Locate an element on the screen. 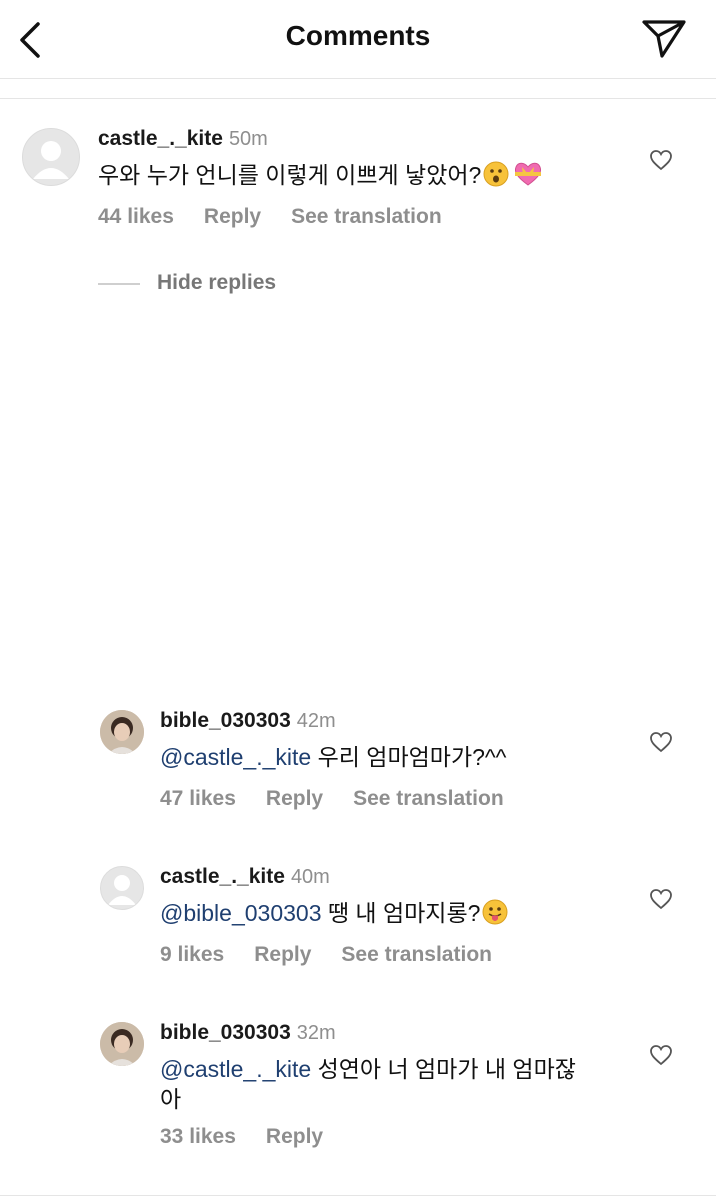 The height and width of the screenshot is (1200, 716). comment-body: 우리 엄마엄마가?^^ is located at coordinates (409, 757).